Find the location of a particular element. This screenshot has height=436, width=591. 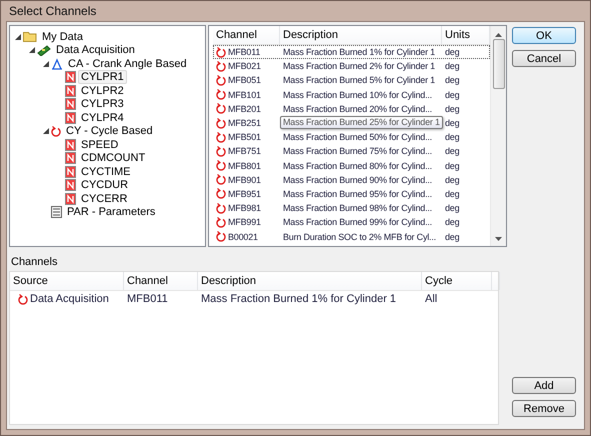

list-row: MFB051 Mass Fraction Burned 5% for Cylinder 1 deg is located at coordinates (351, 80).